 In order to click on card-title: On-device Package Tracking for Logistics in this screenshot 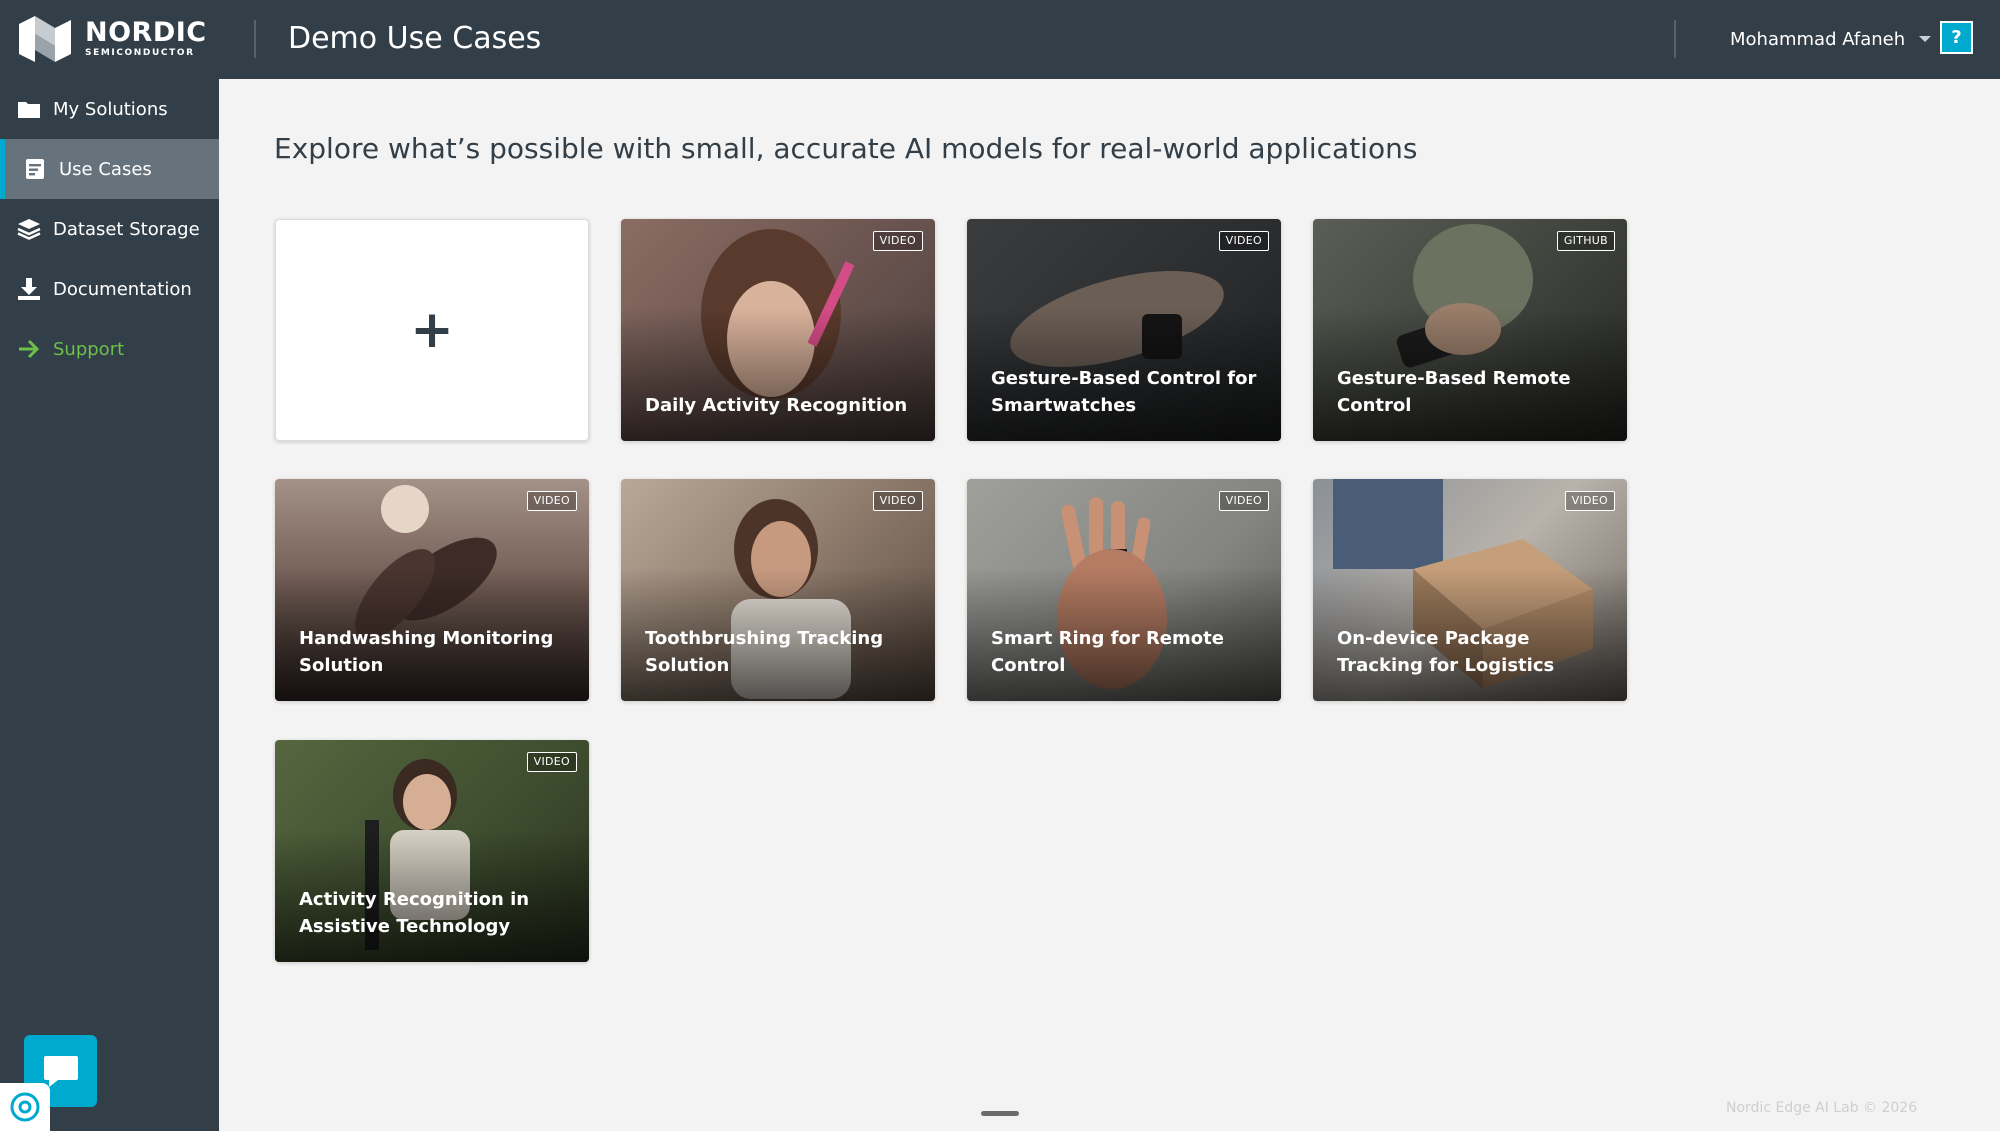, I will do `click(1446, 652)`.